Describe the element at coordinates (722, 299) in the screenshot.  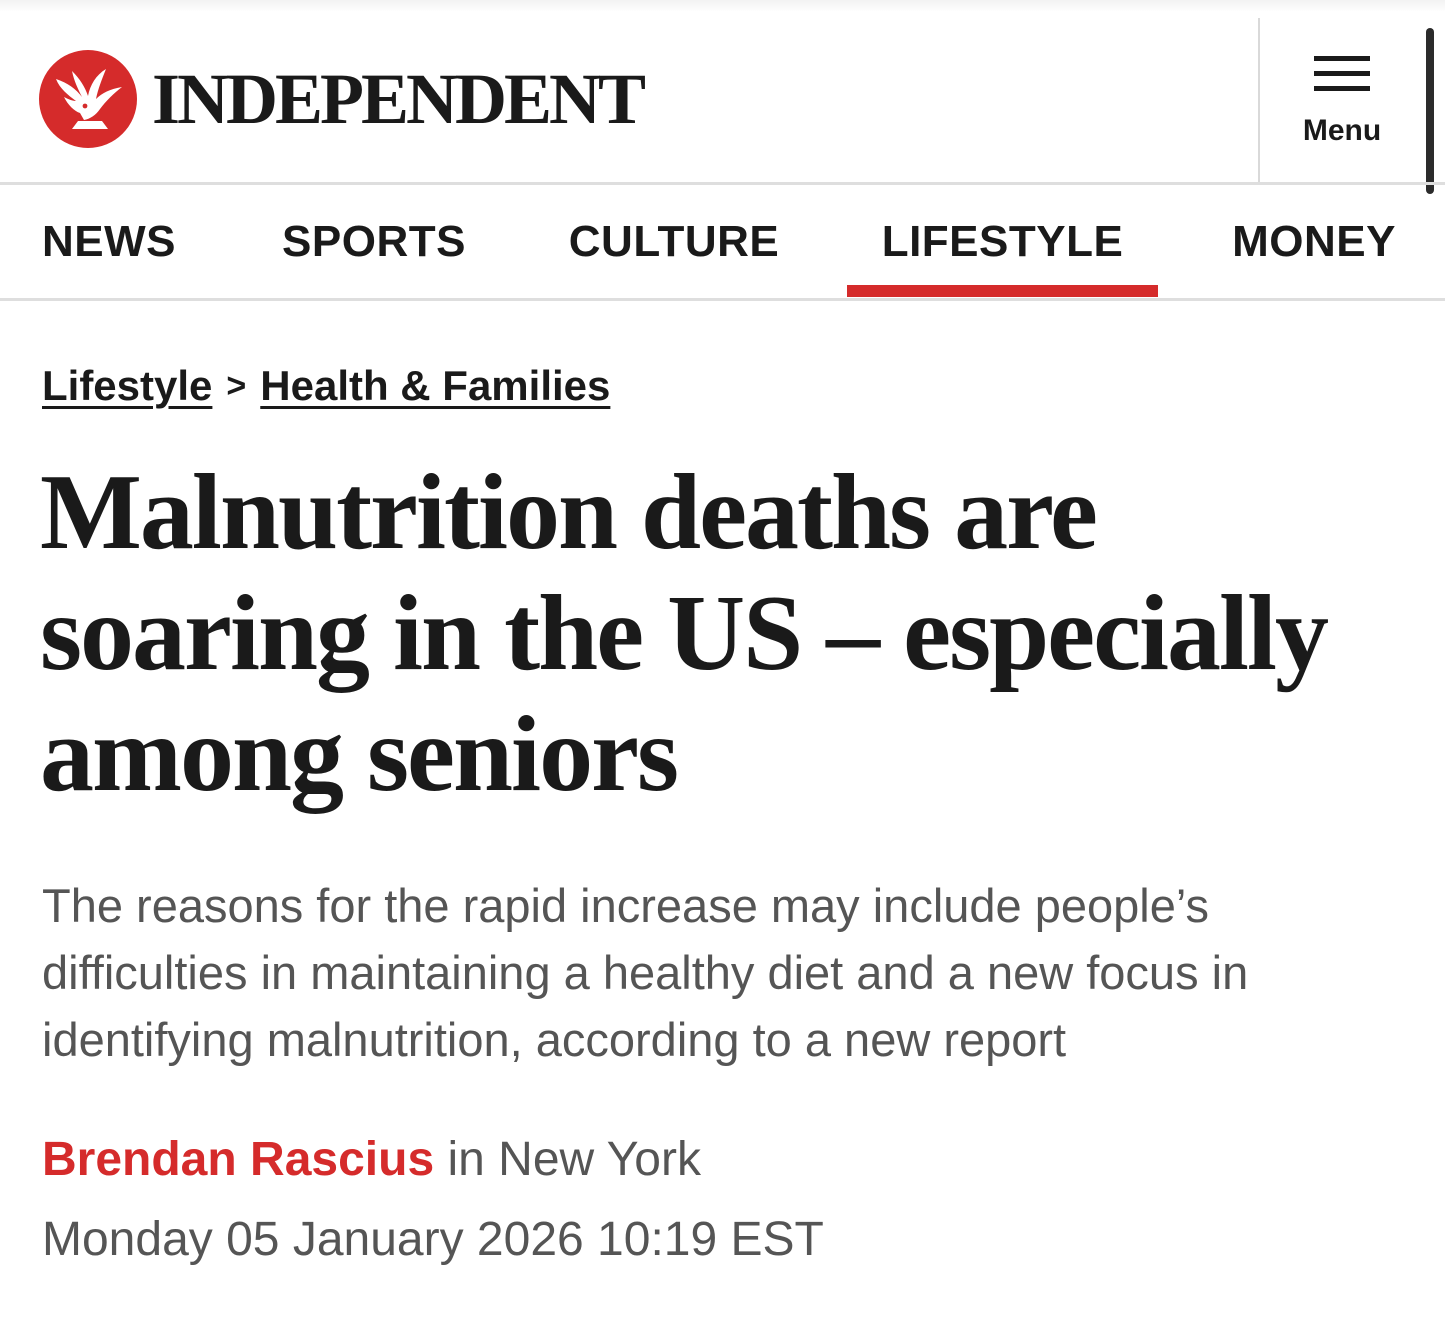
I see `nav-rule` at that location.